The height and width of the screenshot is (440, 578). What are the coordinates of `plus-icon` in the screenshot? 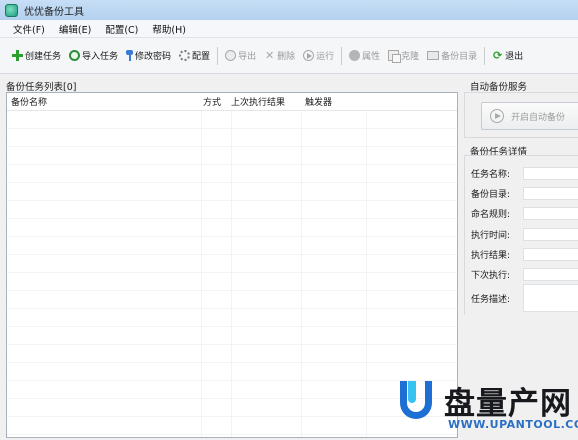 It's located at (17, 55).